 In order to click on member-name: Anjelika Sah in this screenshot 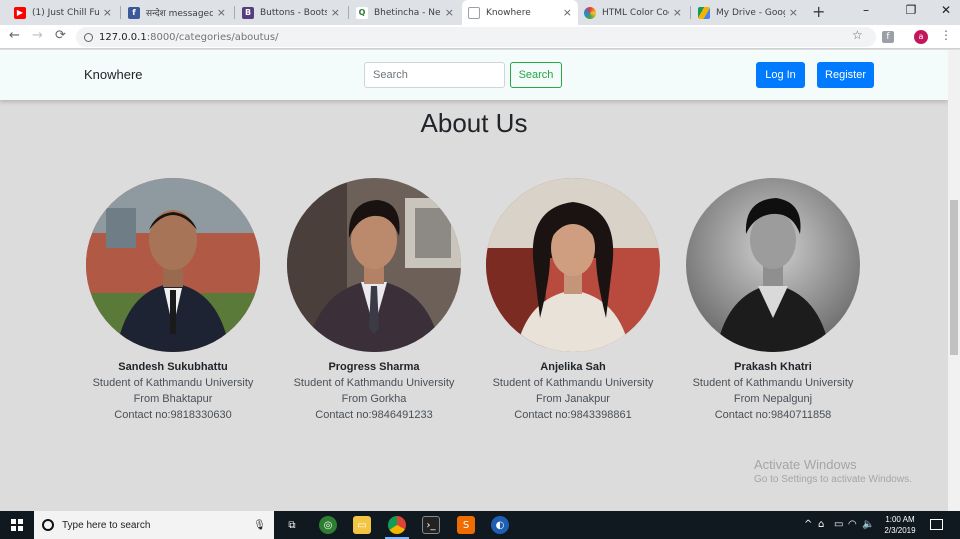, I will do `click(573, 367)`.